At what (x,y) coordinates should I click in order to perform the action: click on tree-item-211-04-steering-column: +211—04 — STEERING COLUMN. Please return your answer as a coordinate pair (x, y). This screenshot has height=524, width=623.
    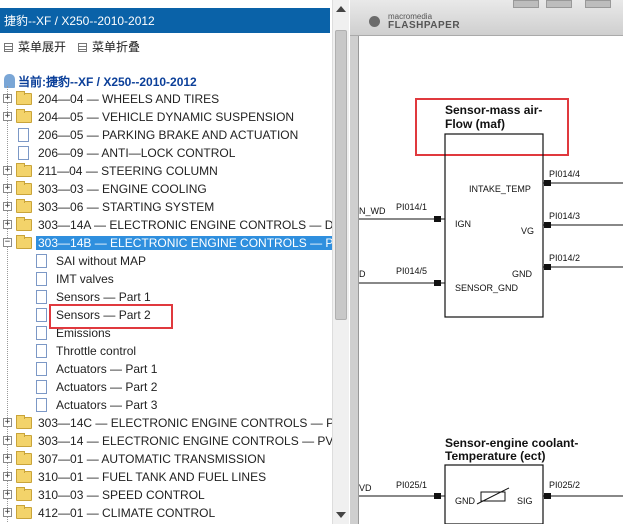
    Looking at the image, I should click on (166, 171).